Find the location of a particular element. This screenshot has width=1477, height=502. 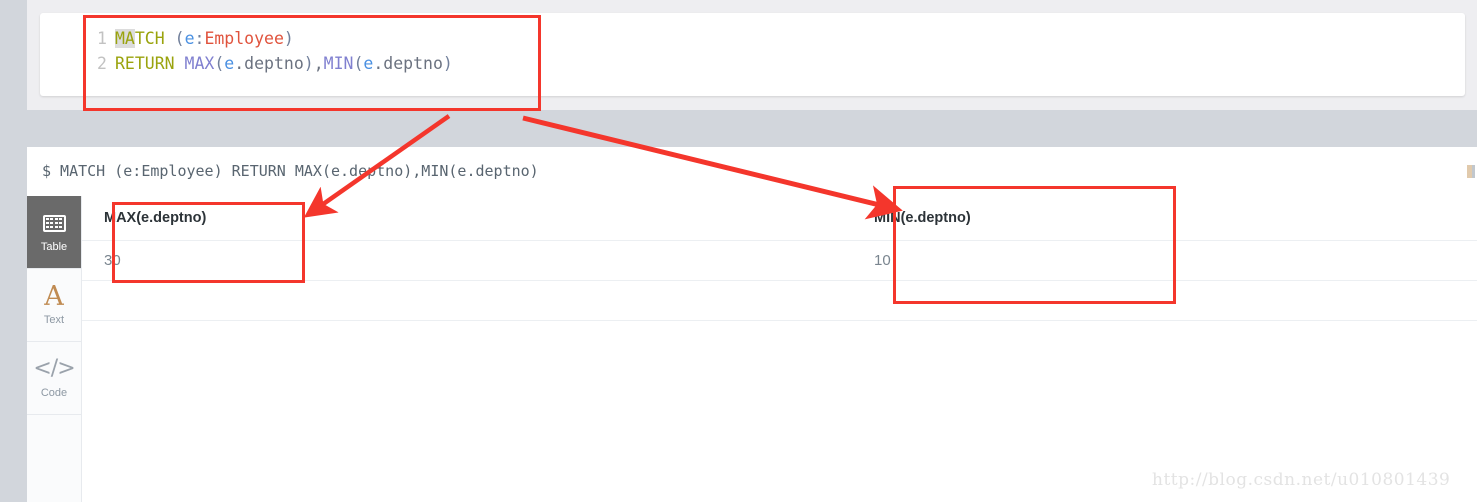

angle-brackets-icon: </> is located at coordinates (54, 368).